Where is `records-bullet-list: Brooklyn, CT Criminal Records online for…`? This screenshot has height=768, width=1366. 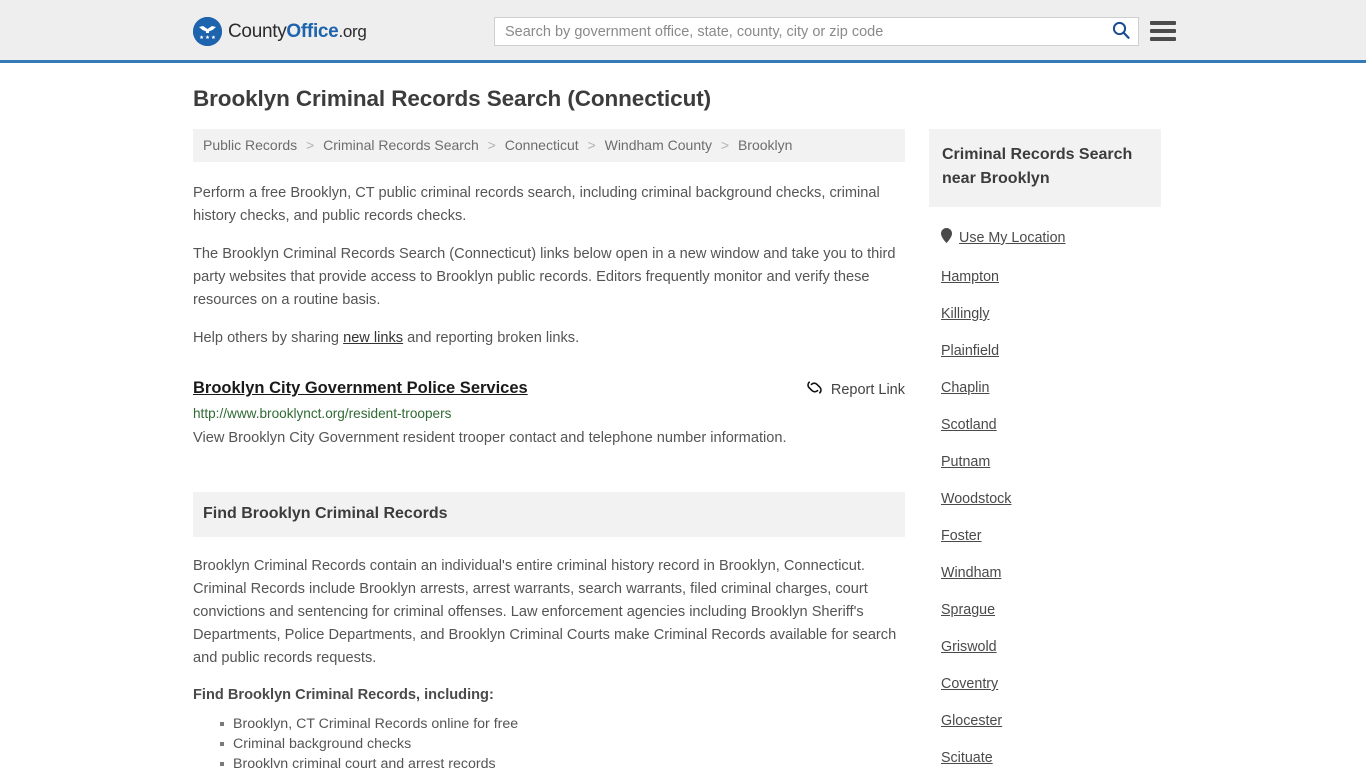
records-bullet-list: Brooklyn, CT Criminal Records online for… is located at coordinates (549, 741).